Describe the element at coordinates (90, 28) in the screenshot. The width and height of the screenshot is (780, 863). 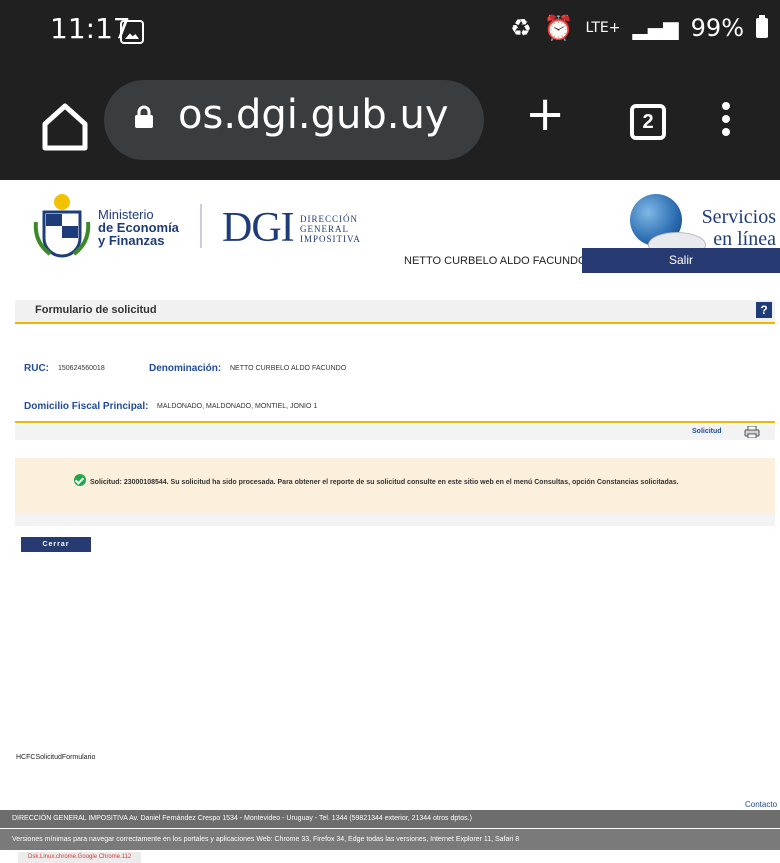
I see `status-time: 11:17` at that location.